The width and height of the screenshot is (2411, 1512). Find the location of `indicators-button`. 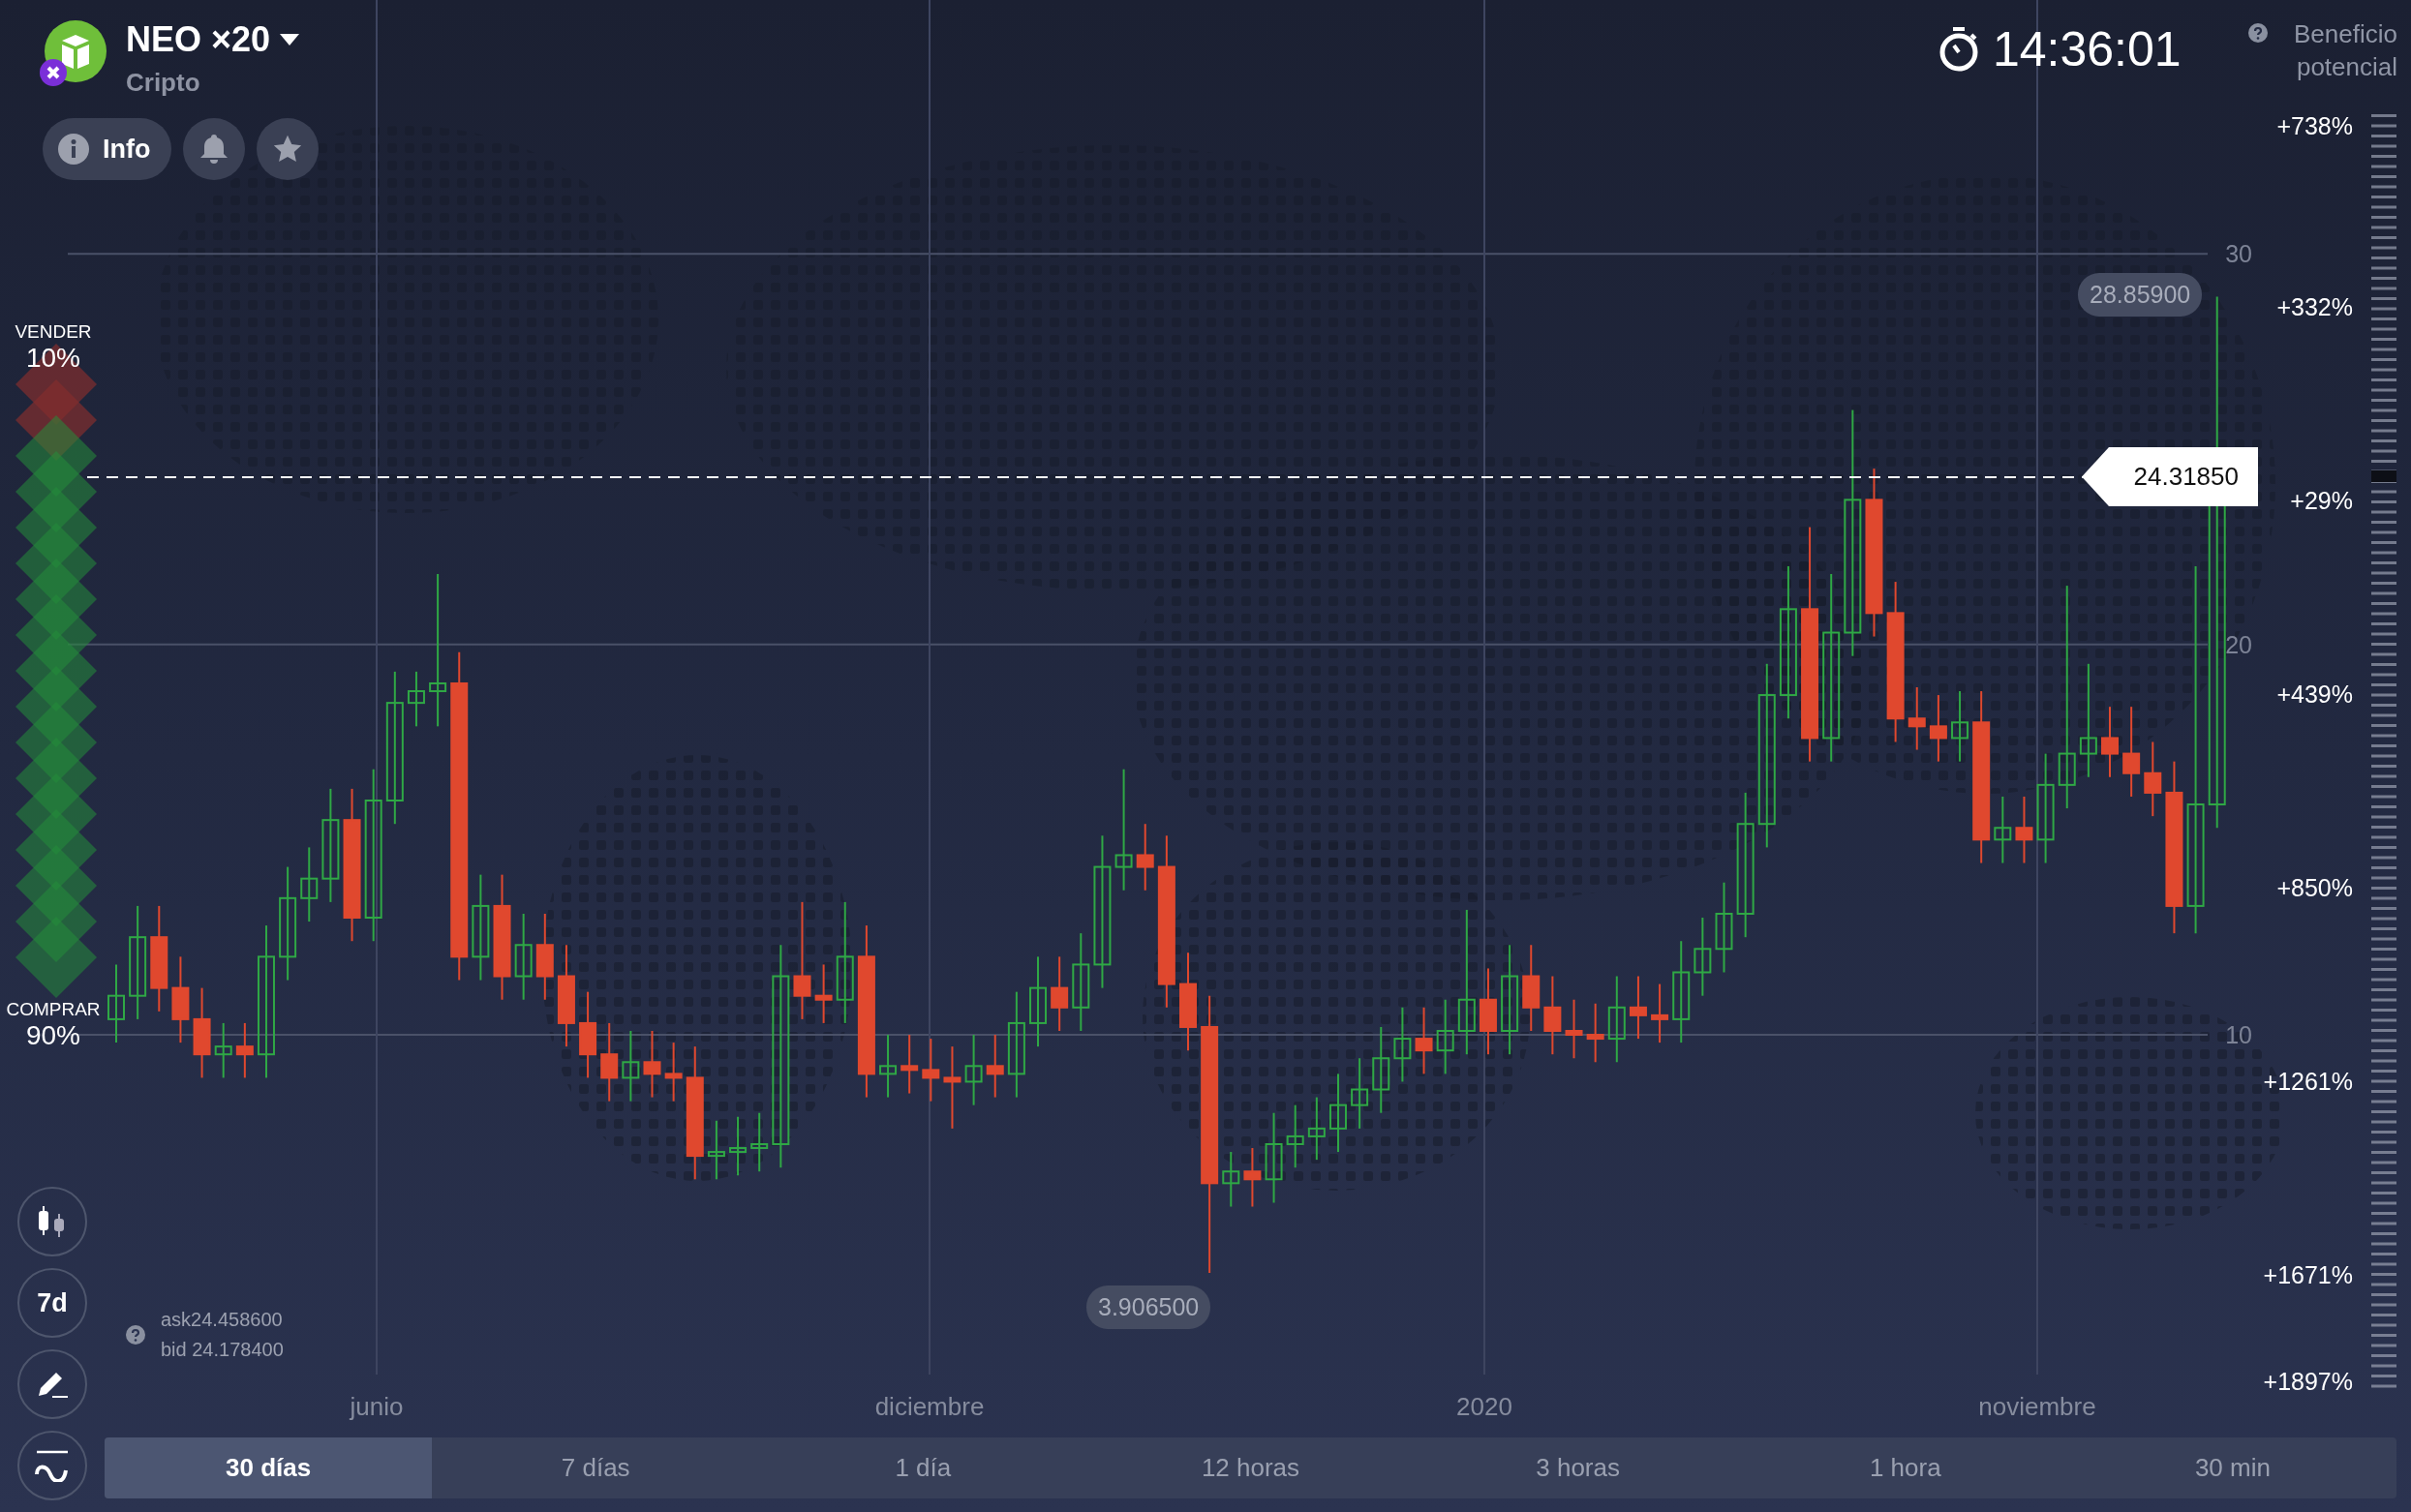

indicators-button is located at coordinates (52, 1465).